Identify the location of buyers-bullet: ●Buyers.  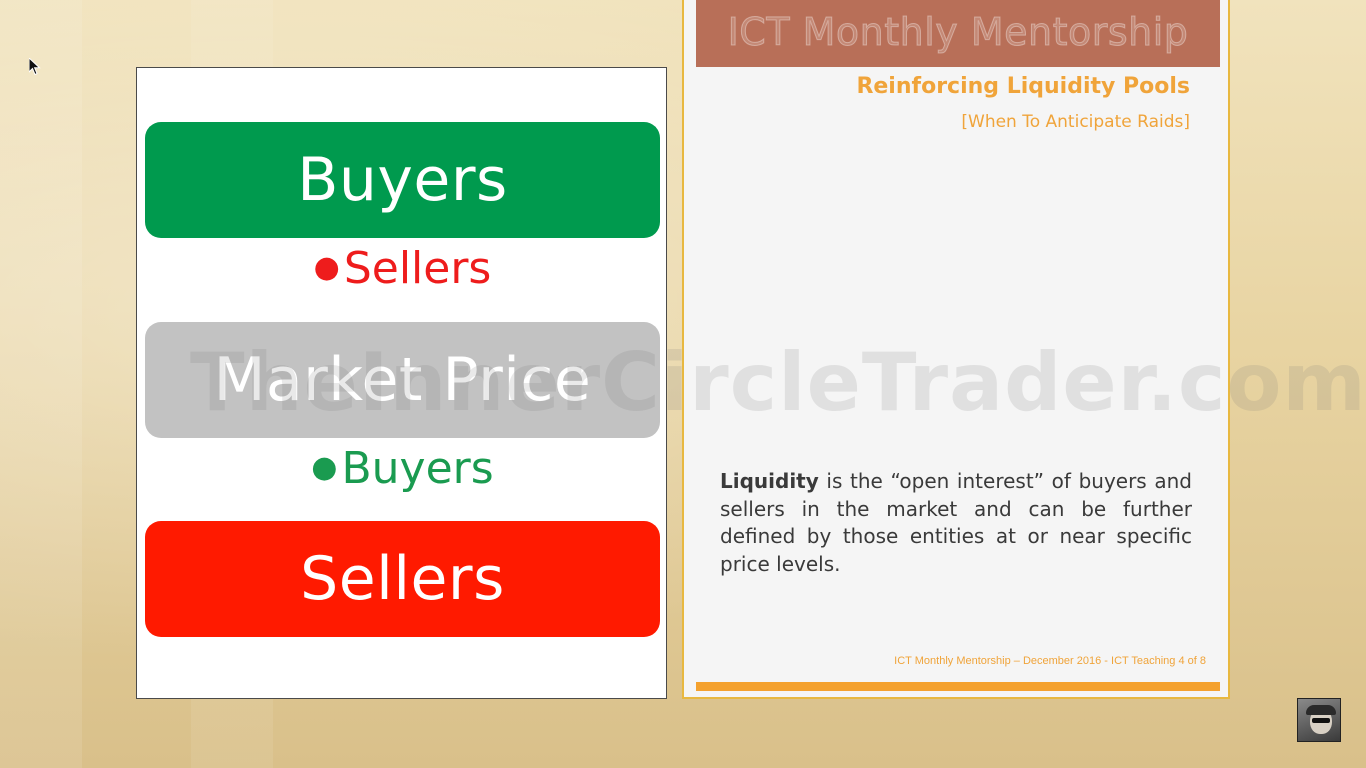
(402, 468).